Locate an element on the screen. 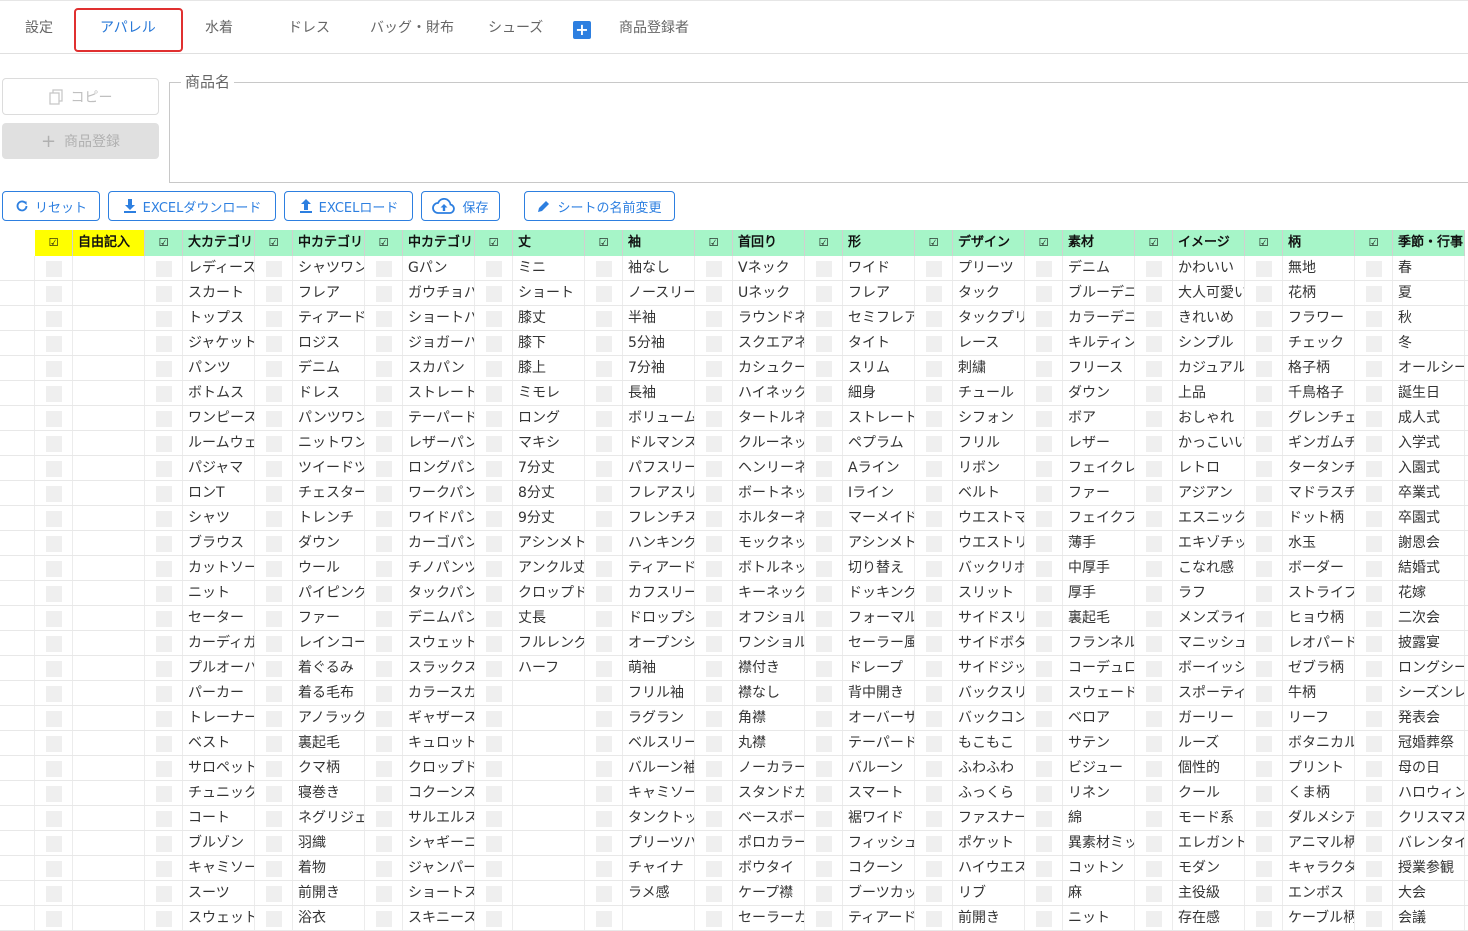 The height and width of the screenshot is (931, 1468). table-cell: 半袖 is located at coordinates (659, 318).